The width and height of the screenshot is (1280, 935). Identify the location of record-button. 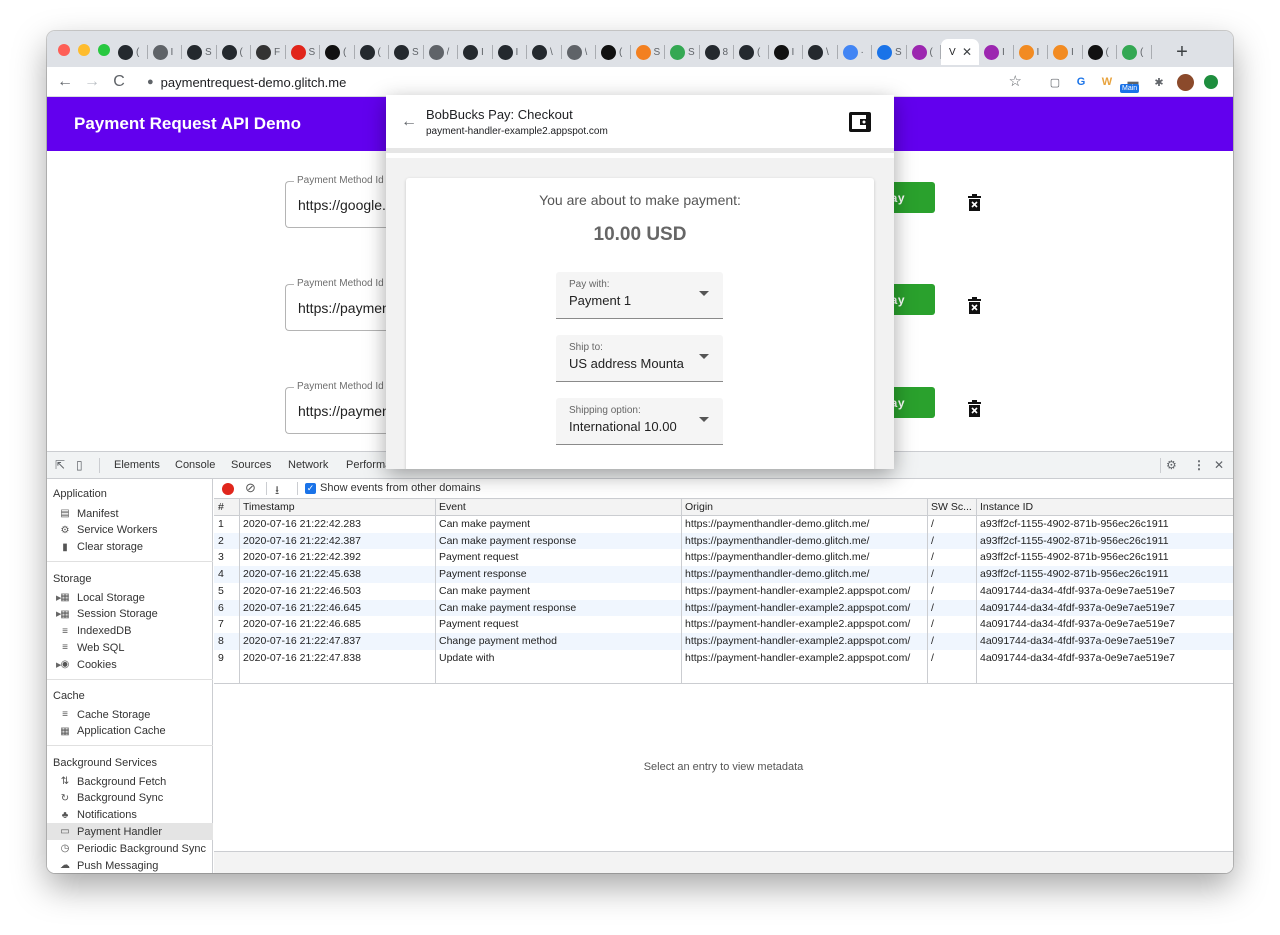
(228, 489).